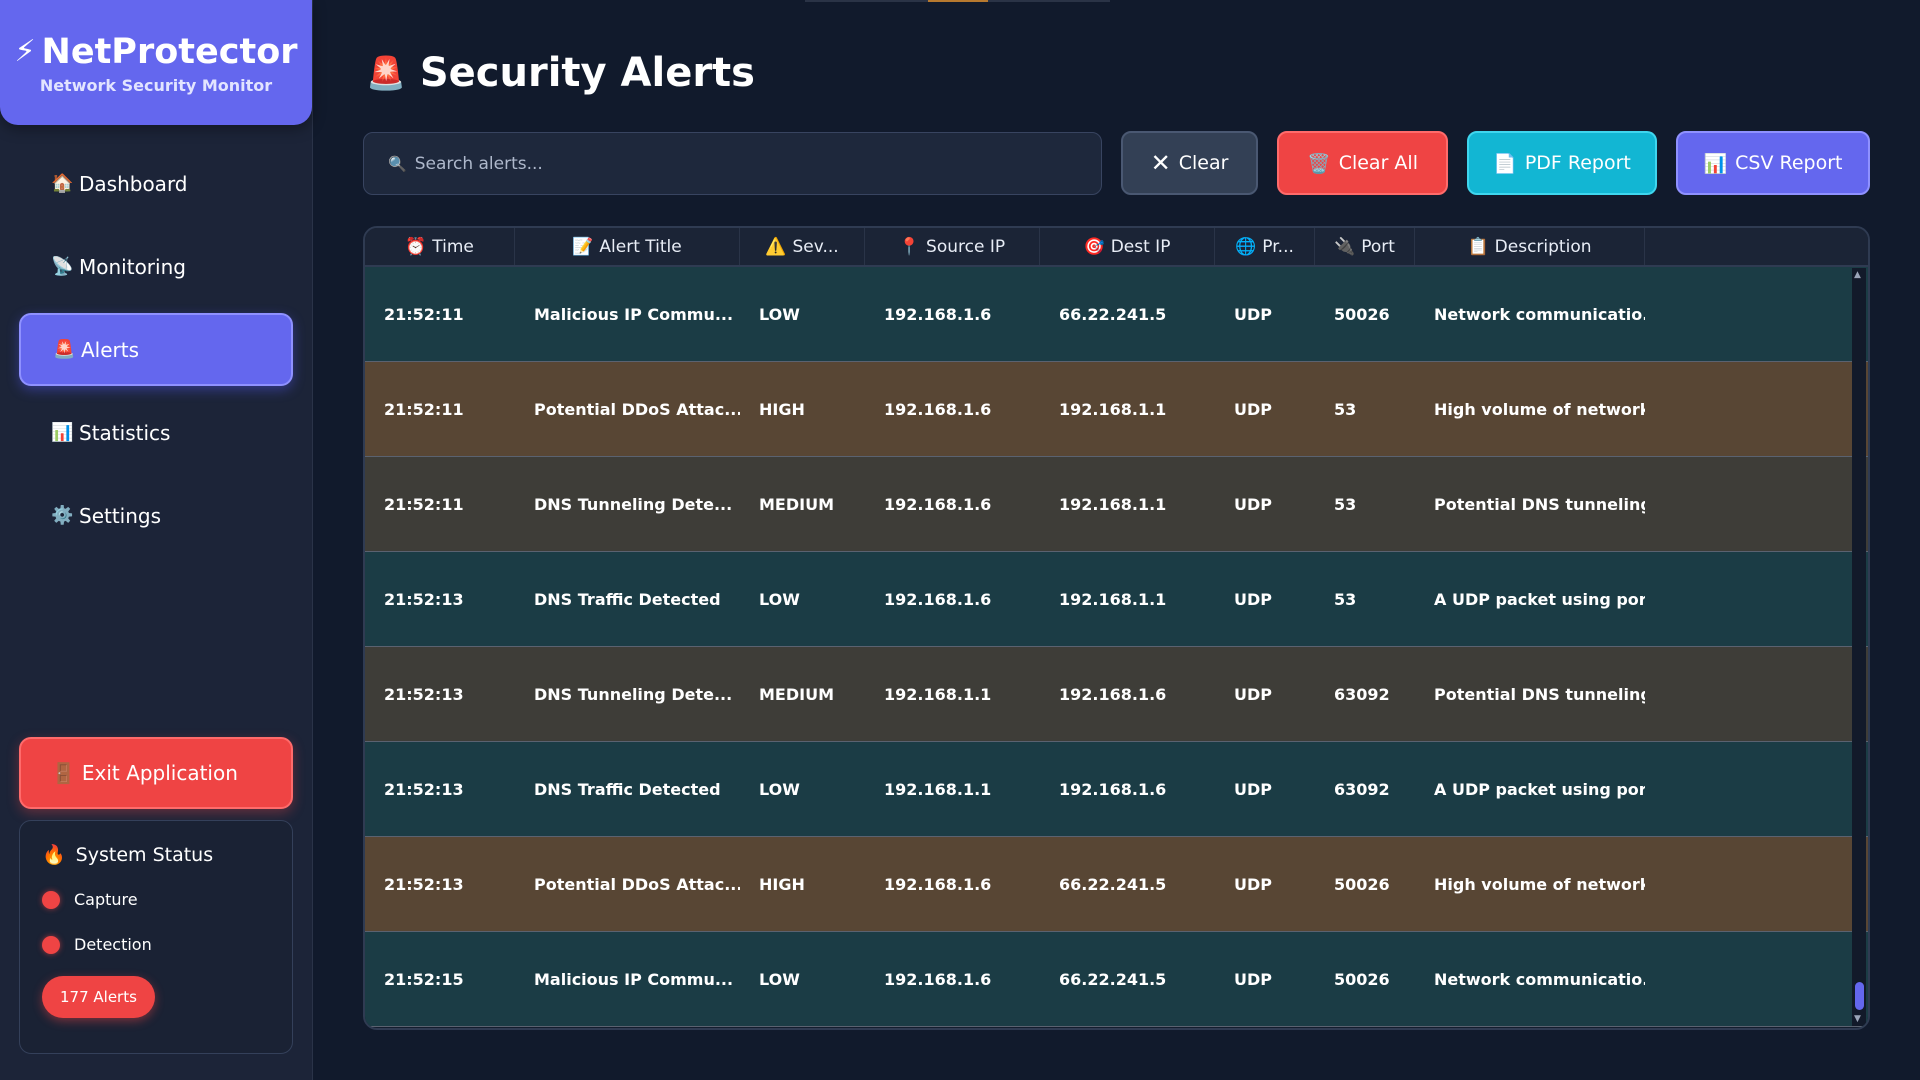 The width and height of the screenshot is (1920, 1080). I want to click on scroll-down-icon: ▼, so click(1857, 1019).